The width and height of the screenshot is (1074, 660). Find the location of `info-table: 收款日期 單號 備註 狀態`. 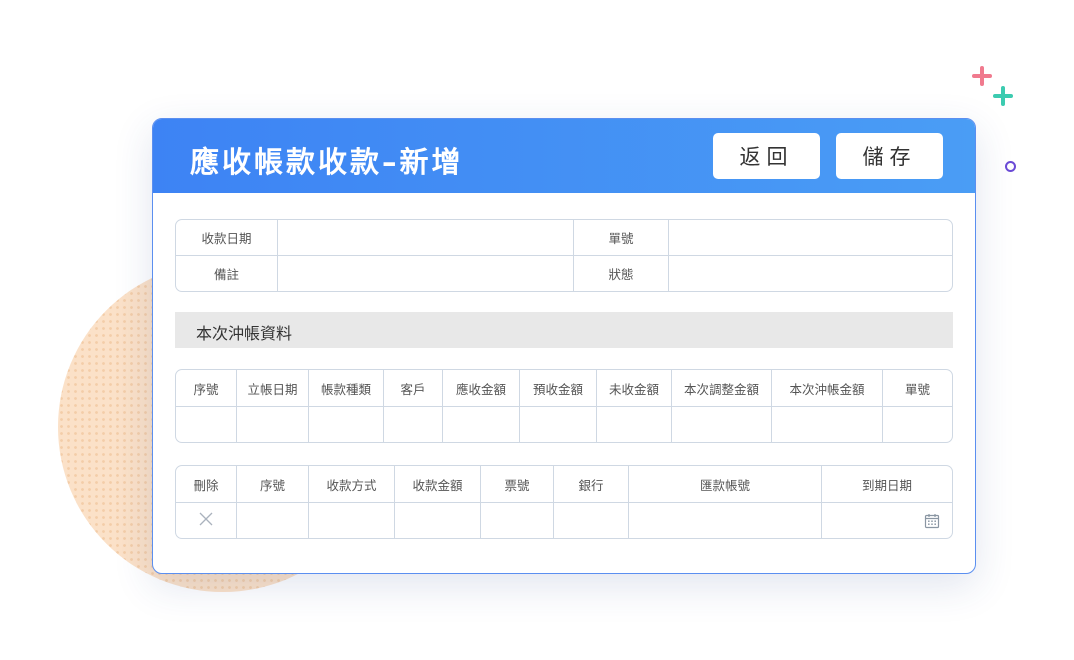

info-table: 收款日期 單號 備註 狀態 is located at coordinates (564, 255).